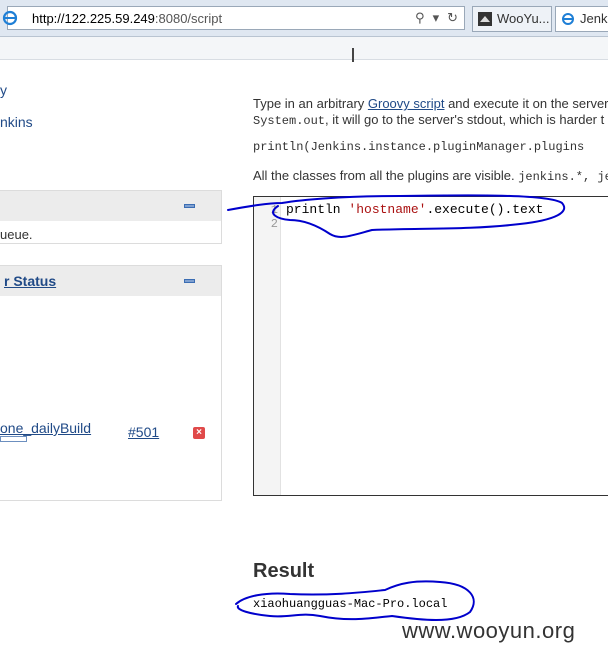 The height and width of the screenshot is (660, 608). Describe the element at coordinates (10, 18) in the screenshot. I see `ie-icon` at that location.